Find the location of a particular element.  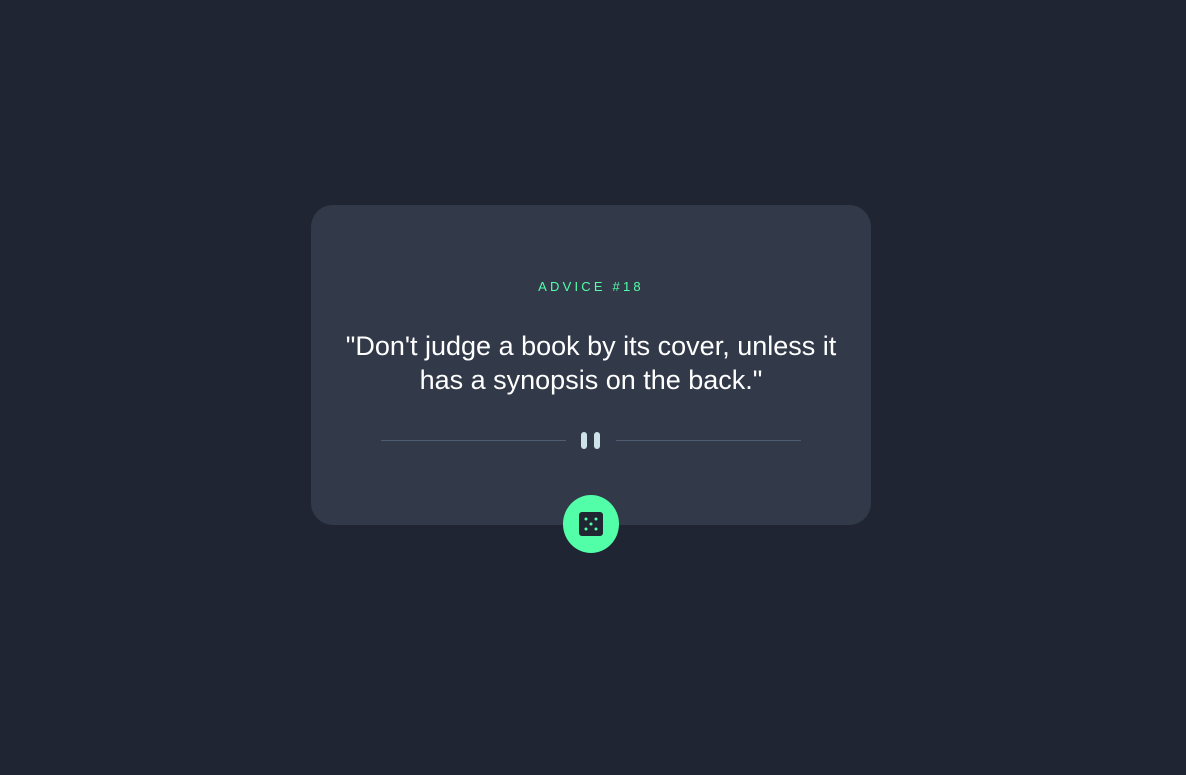

dice-icon is located at coordinates (591, 524).